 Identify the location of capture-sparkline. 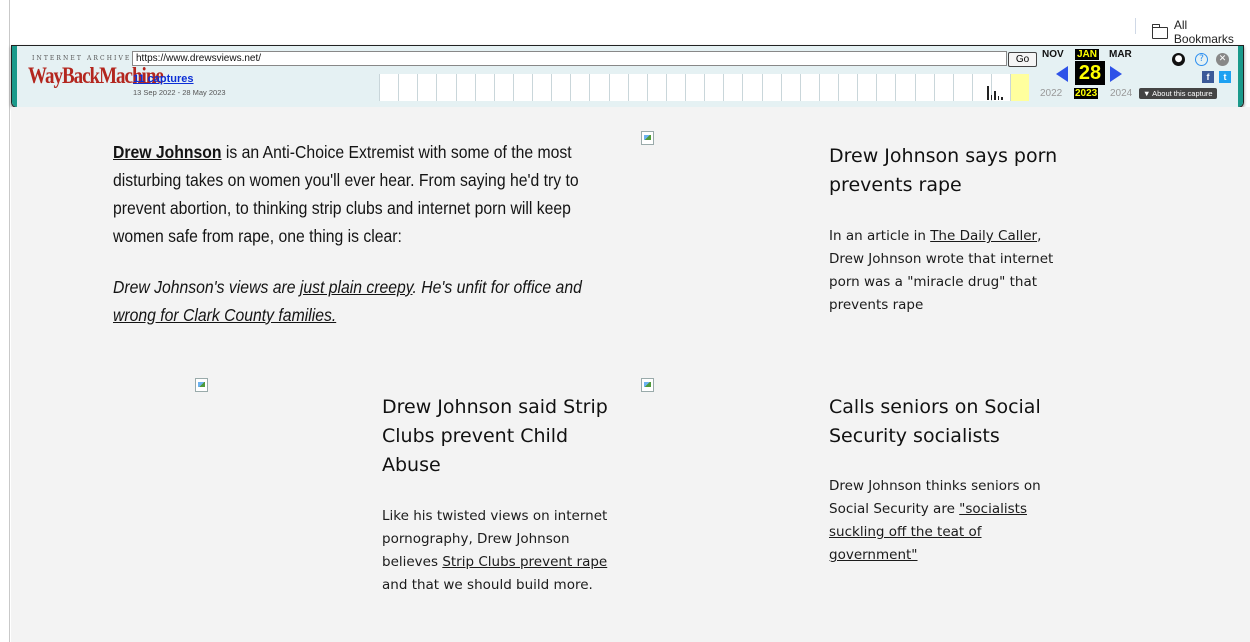
(704, 87).